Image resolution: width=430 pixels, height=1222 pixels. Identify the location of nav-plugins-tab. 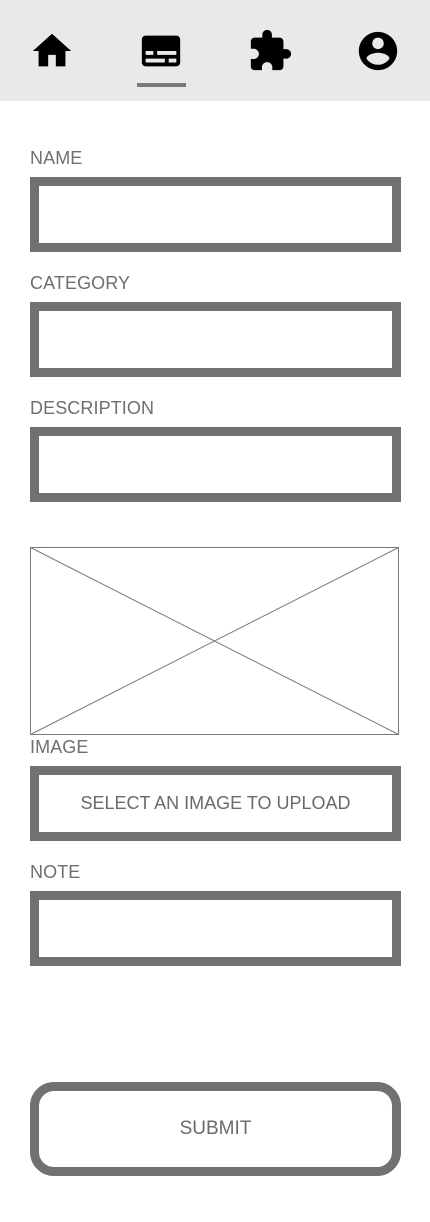
(270, 50).